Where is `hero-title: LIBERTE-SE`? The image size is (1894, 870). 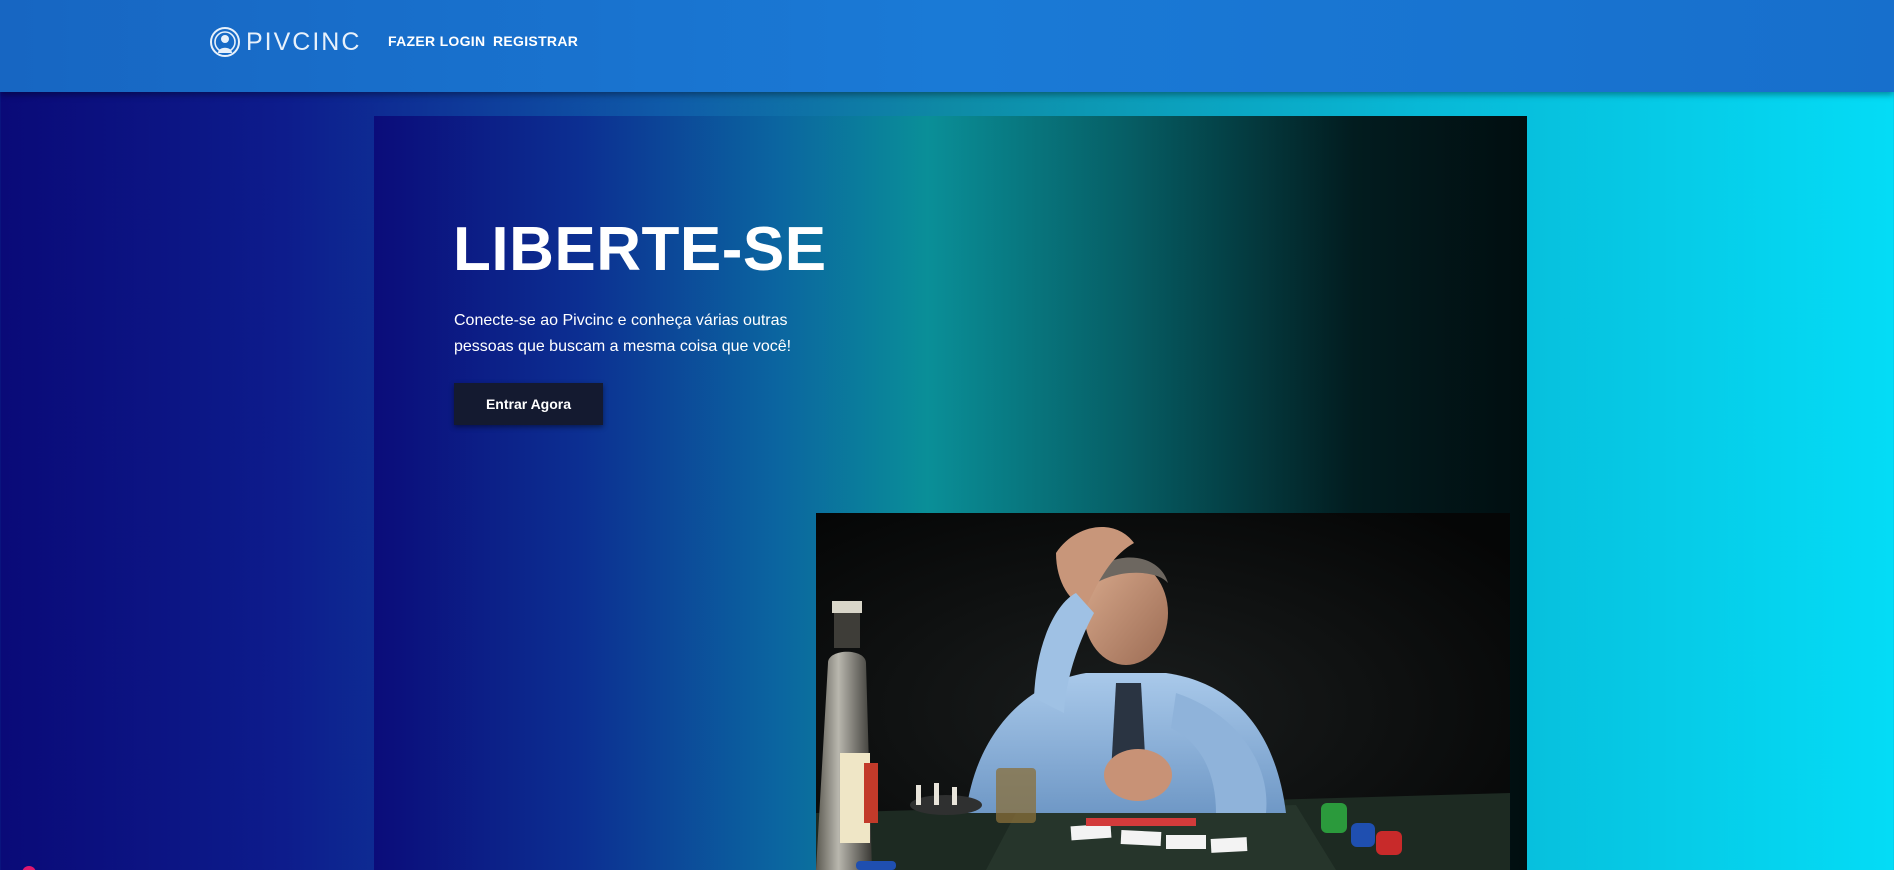
hero-title: LIBERTE-SE is located at coordinates (640, 249).